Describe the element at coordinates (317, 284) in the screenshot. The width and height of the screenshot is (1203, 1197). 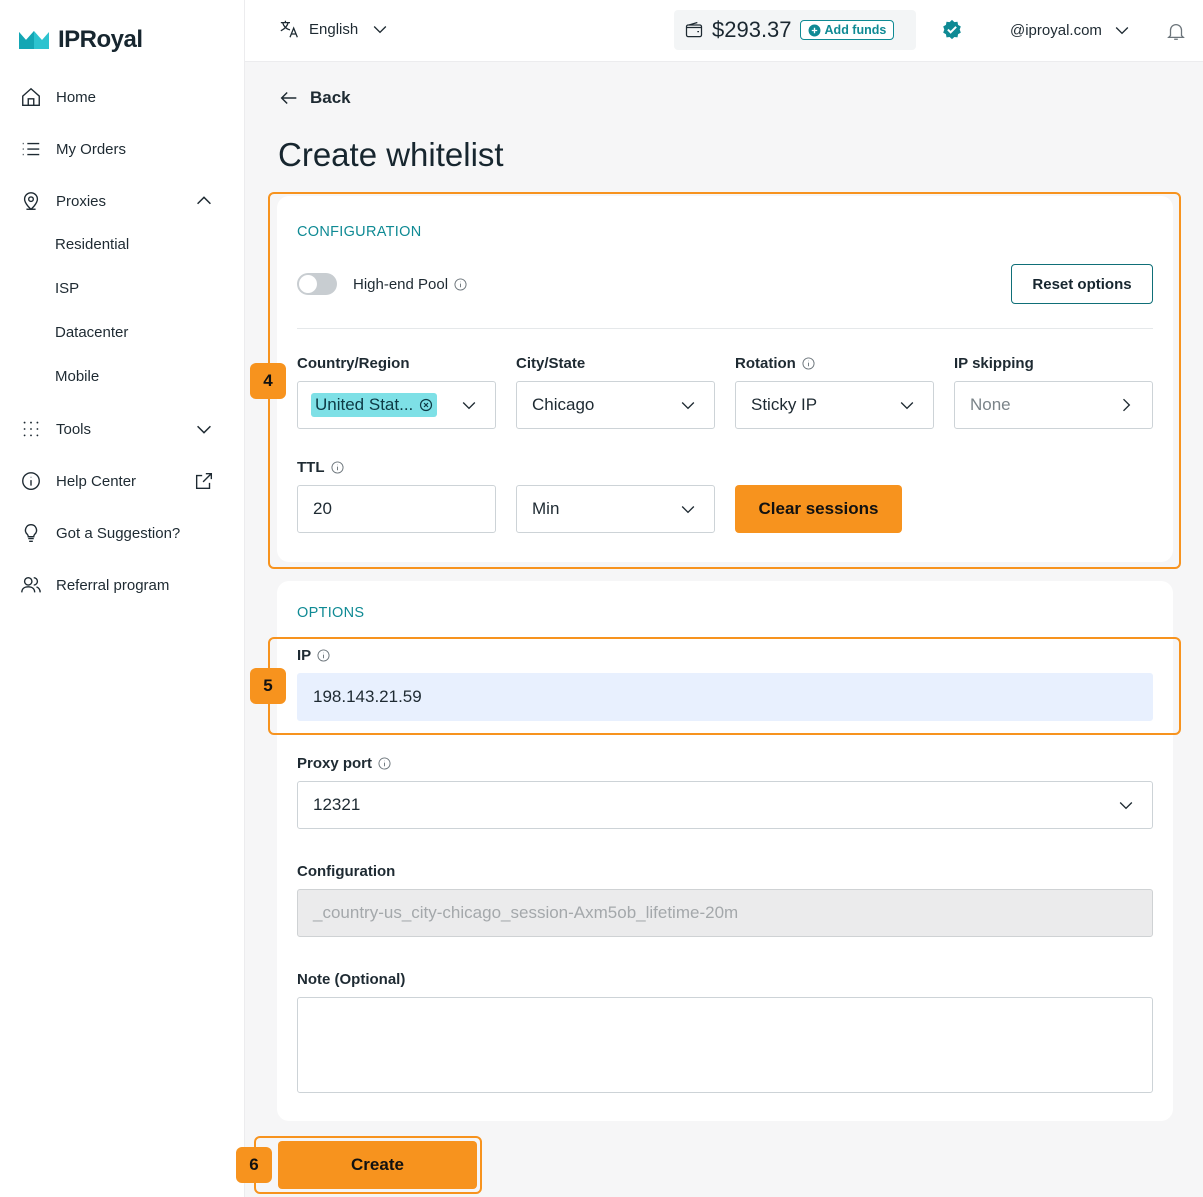
I see `high-end-pool-toggle` at that location.